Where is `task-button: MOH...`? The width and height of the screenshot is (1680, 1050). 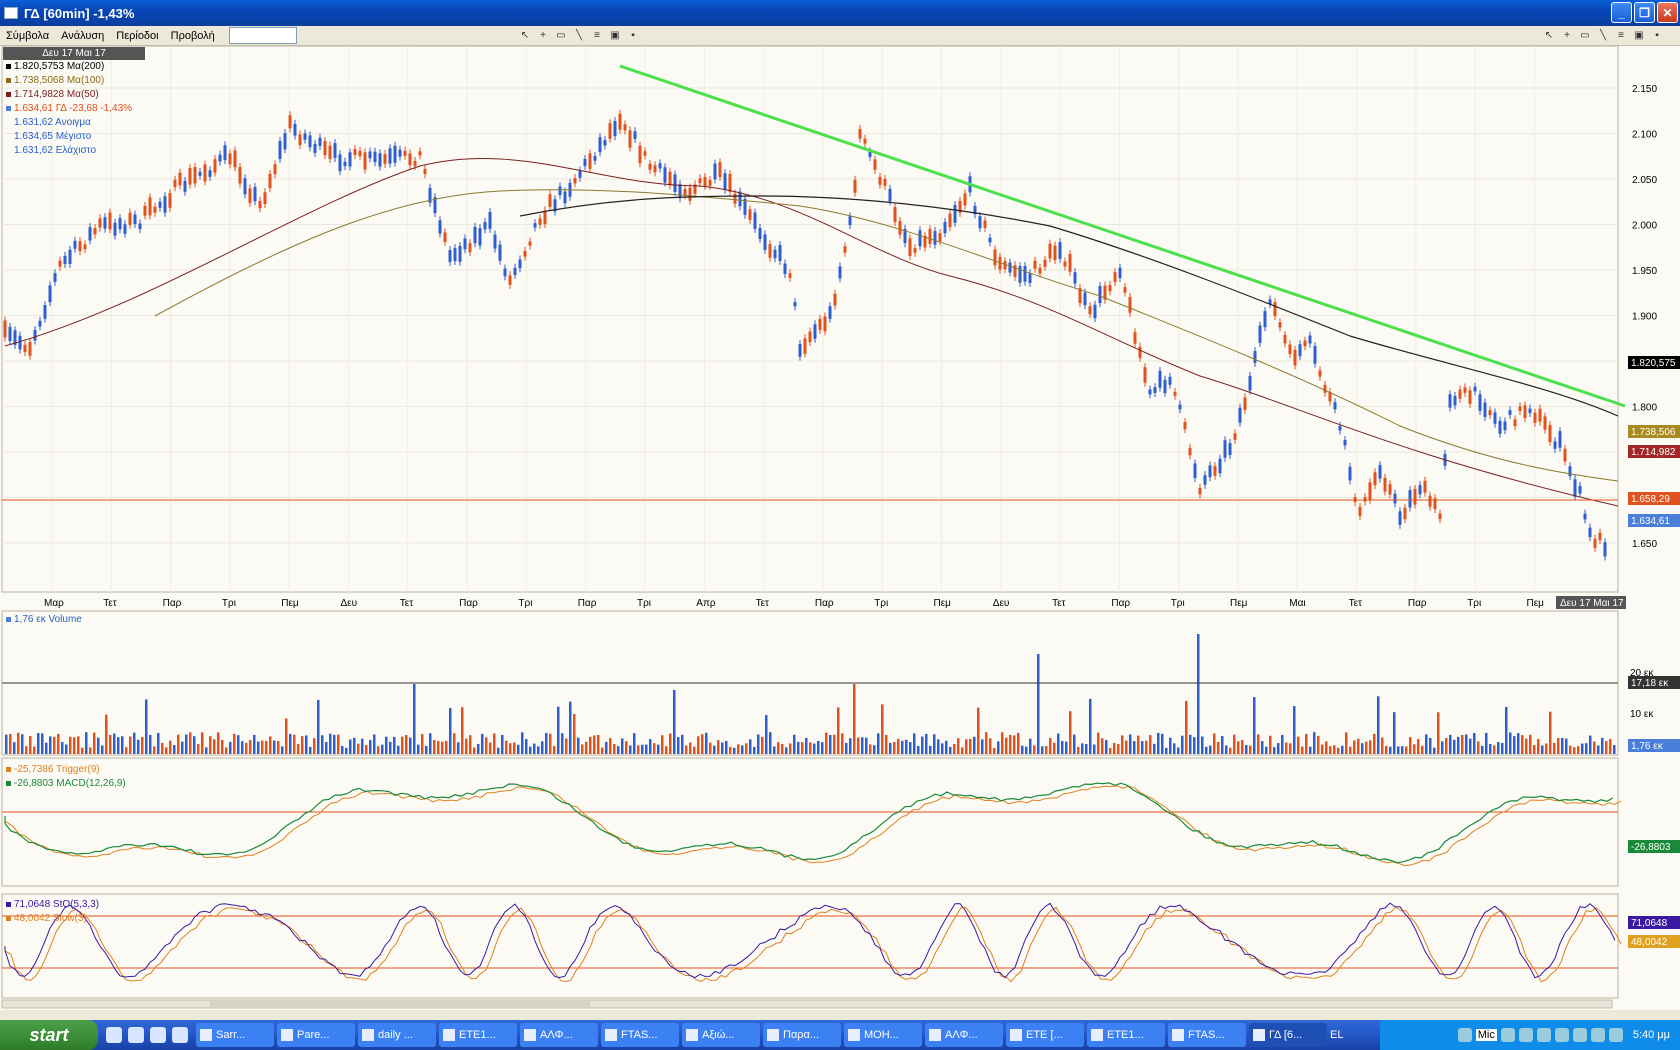
task-button: MOH... is located at coordinates (883, 1035).